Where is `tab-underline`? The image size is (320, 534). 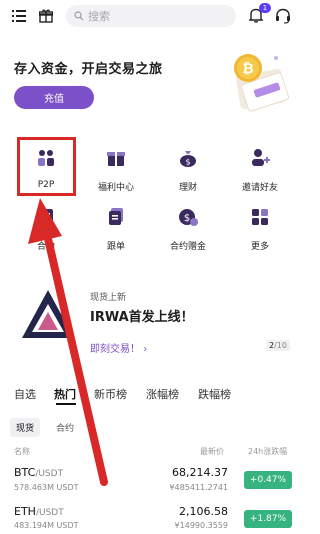 tab-underline is located at coordinates (66, 404).